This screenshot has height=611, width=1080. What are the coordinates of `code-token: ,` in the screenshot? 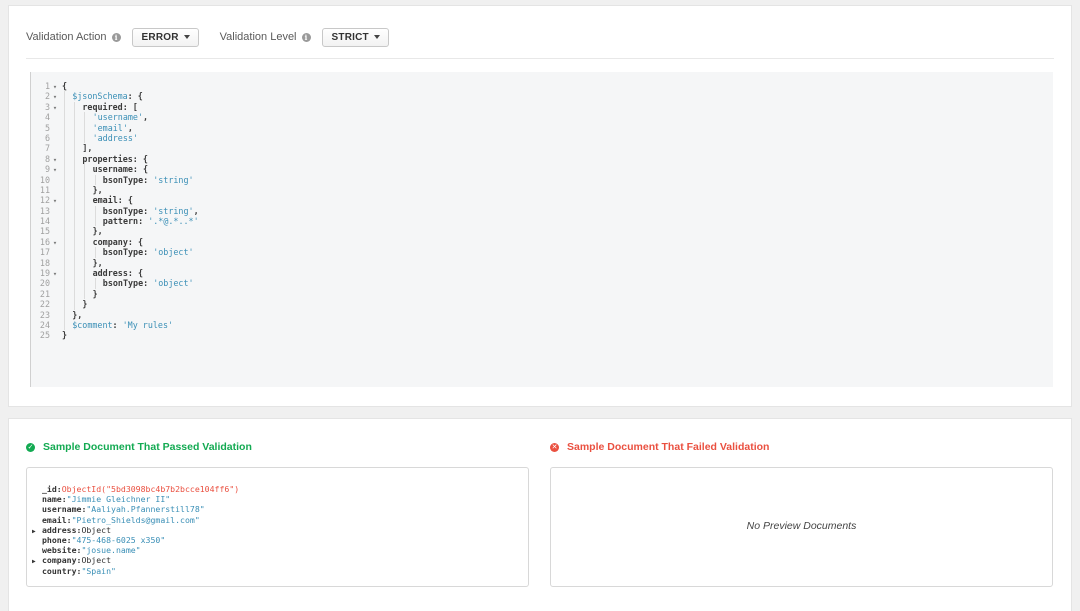 It's located at (146, 117).